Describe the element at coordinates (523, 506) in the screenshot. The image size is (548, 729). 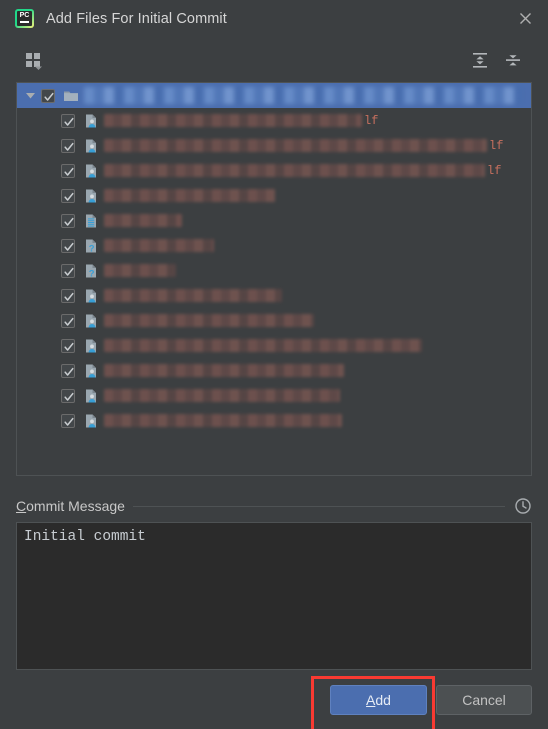
I see `clock-history-icon` at that location.